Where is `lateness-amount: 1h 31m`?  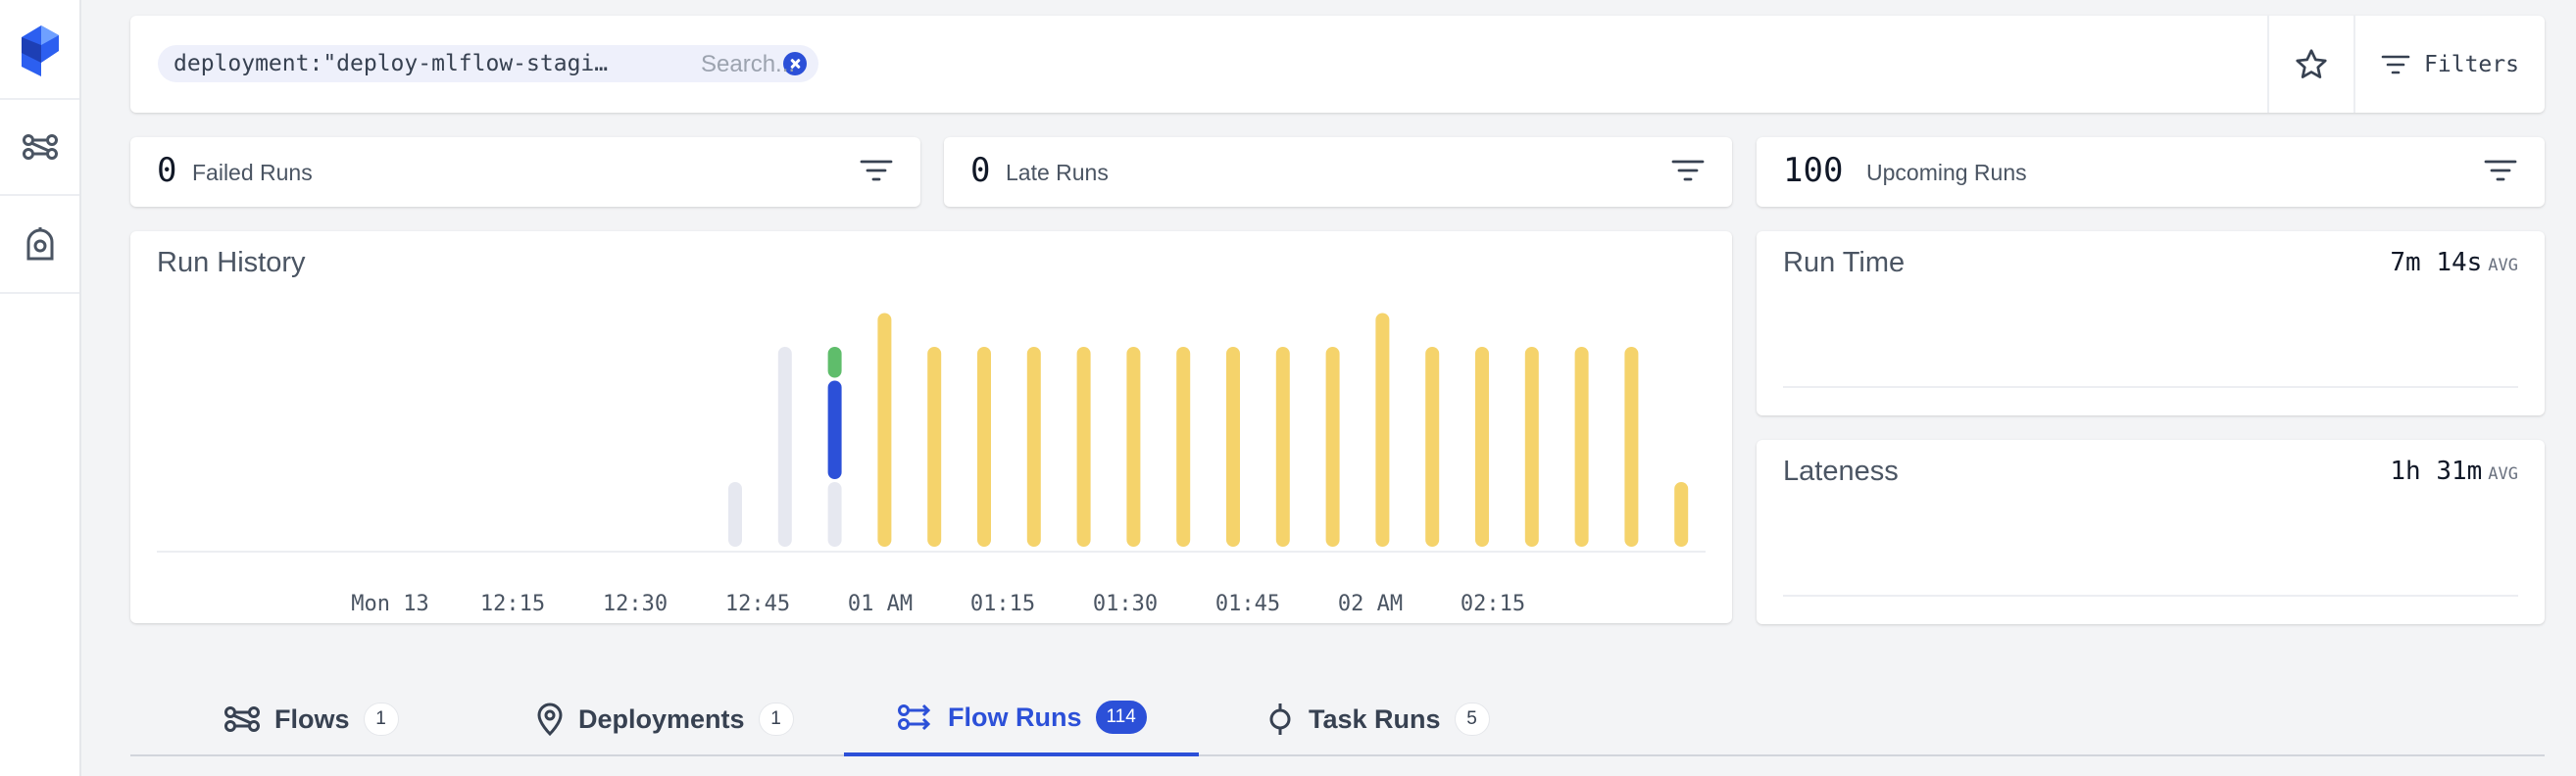
lateness-amount: 1h 31m is located at coordinates (2436, 471).